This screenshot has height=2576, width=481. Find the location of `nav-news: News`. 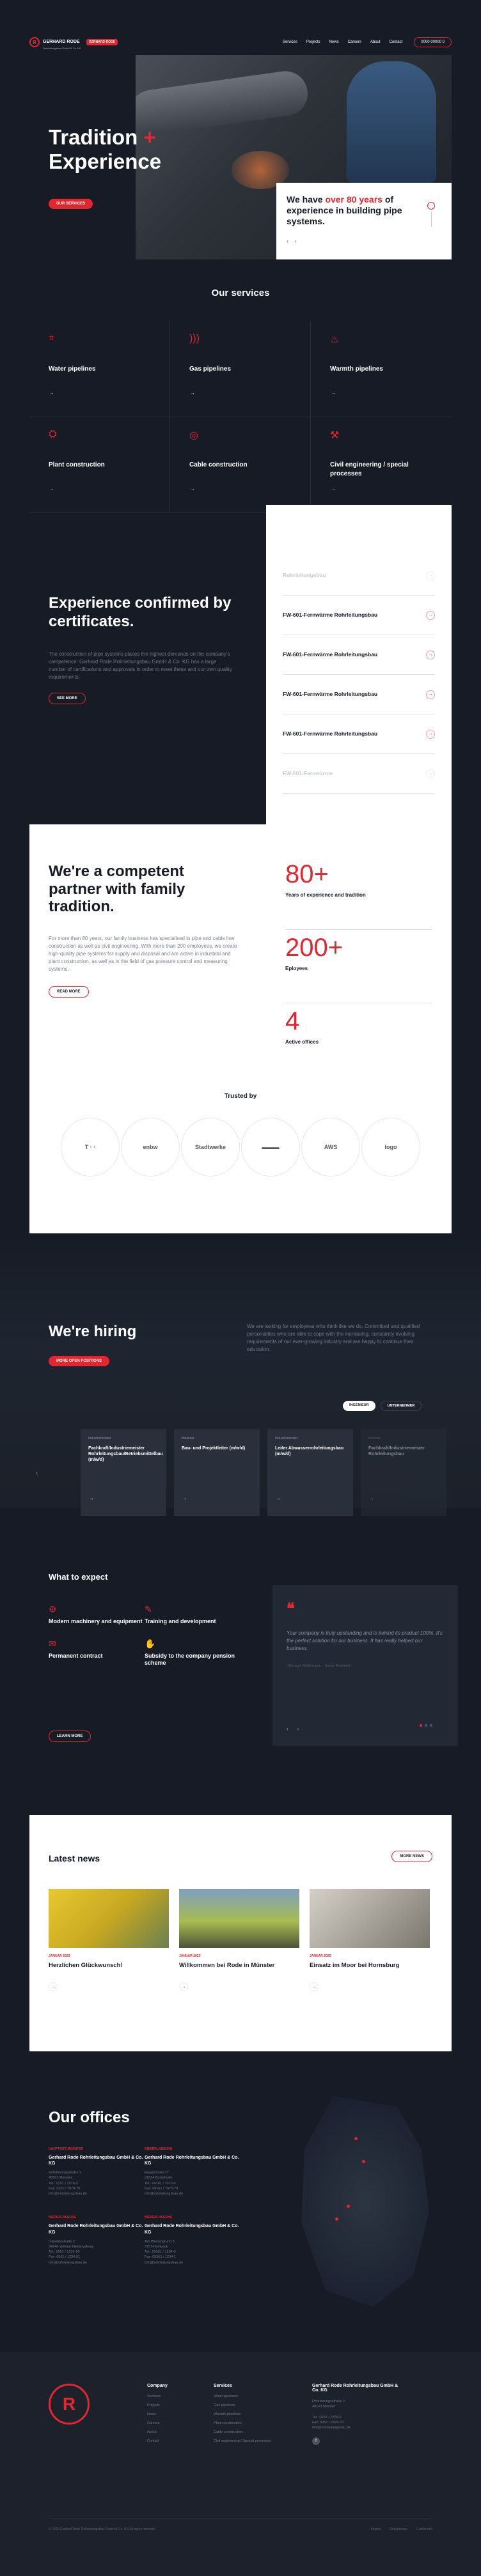

nav-news: News is located at coordinates (334, 42).